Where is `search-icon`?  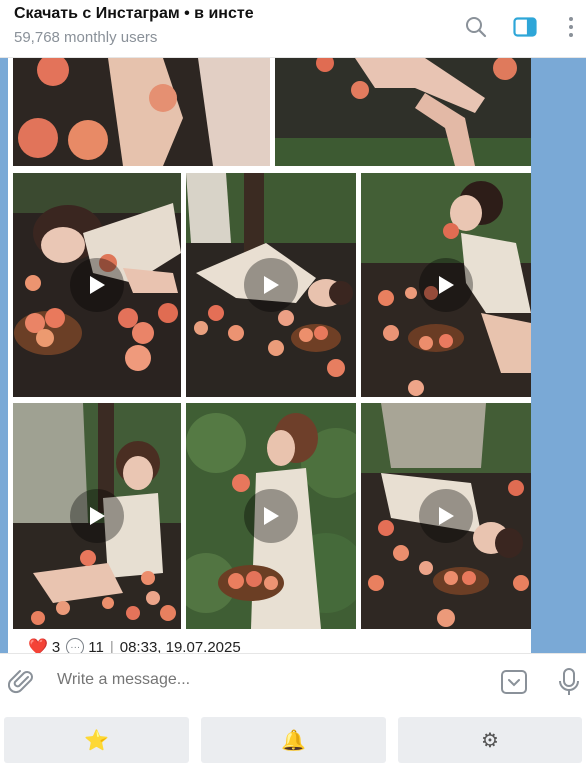
search-icon is located at coordinates (476, 27).